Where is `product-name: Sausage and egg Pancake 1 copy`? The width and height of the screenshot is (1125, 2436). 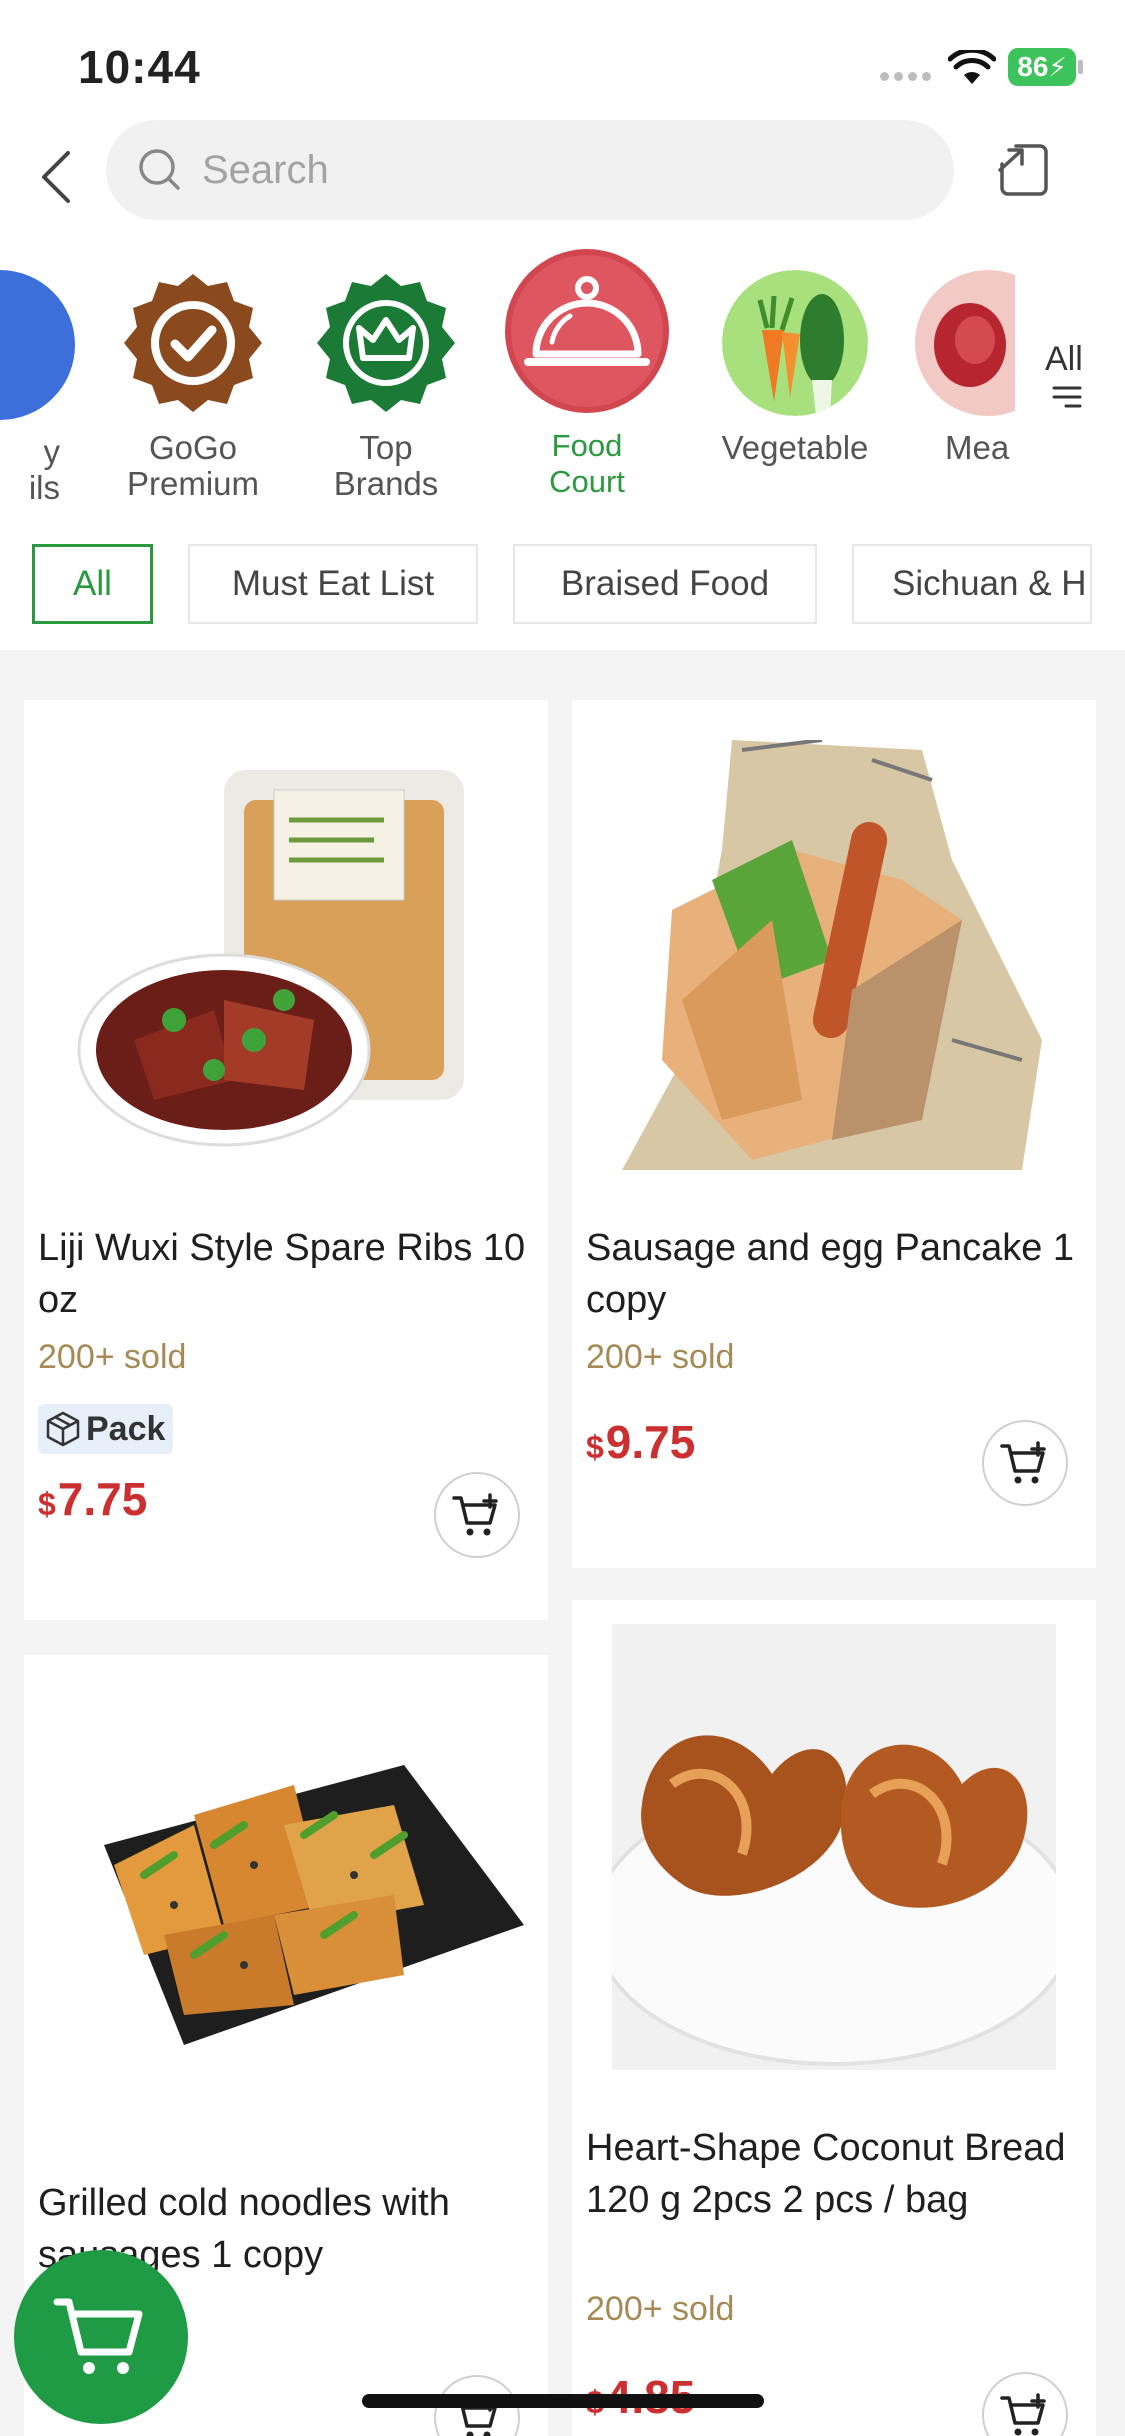 product-name: Sausage and egg Pancake 1 copy is located at coordinates (830, 1274).